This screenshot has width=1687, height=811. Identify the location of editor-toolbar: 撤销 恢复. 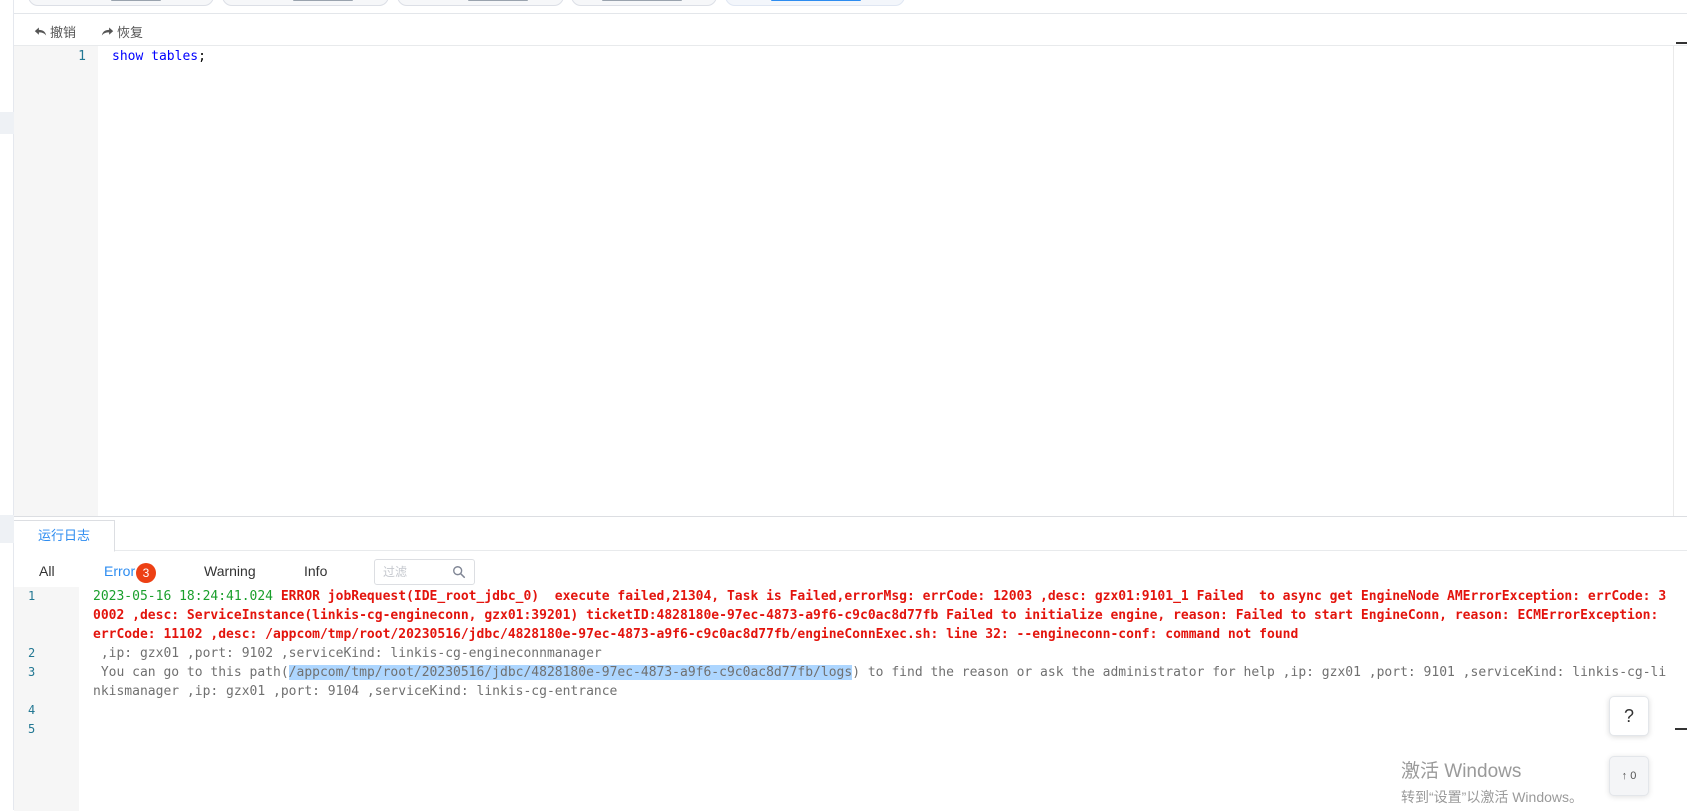
(850, 30).